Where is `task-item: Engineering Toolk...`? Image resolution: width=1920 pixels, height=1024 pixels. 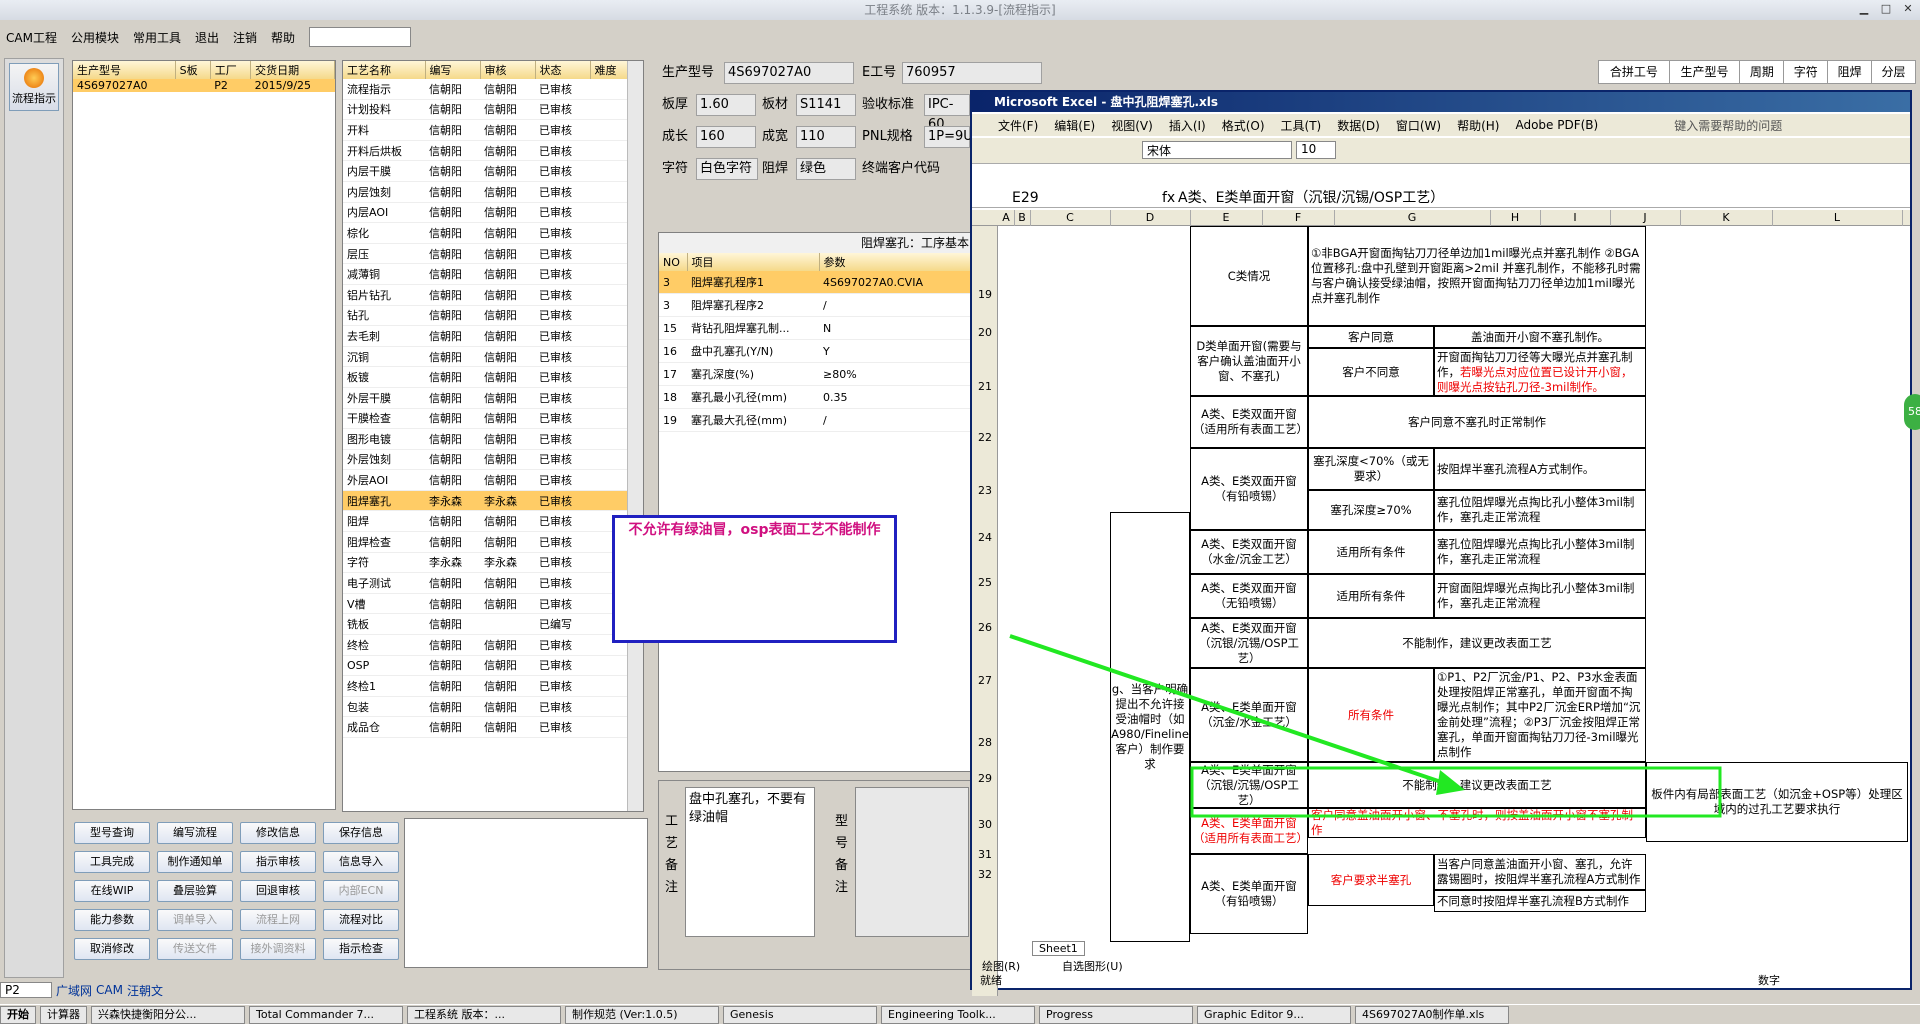 task-item: Engineering Toolk... is located at coordinates (958, 1014).